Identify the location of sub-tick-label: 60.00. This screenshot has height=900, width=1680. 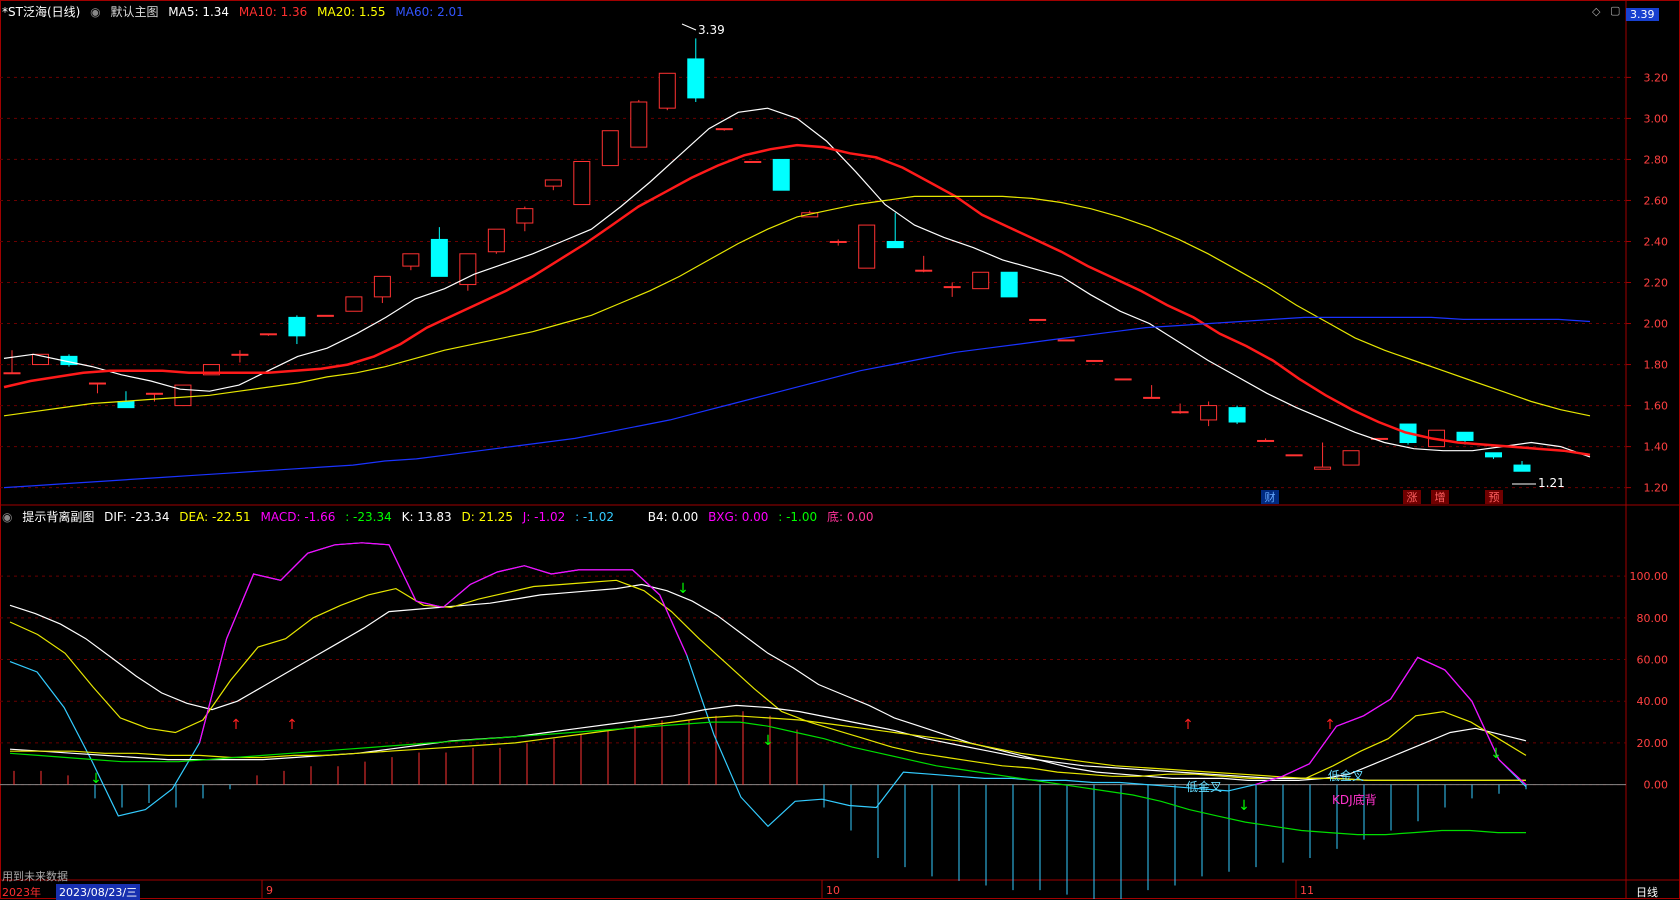
(1653, 660).